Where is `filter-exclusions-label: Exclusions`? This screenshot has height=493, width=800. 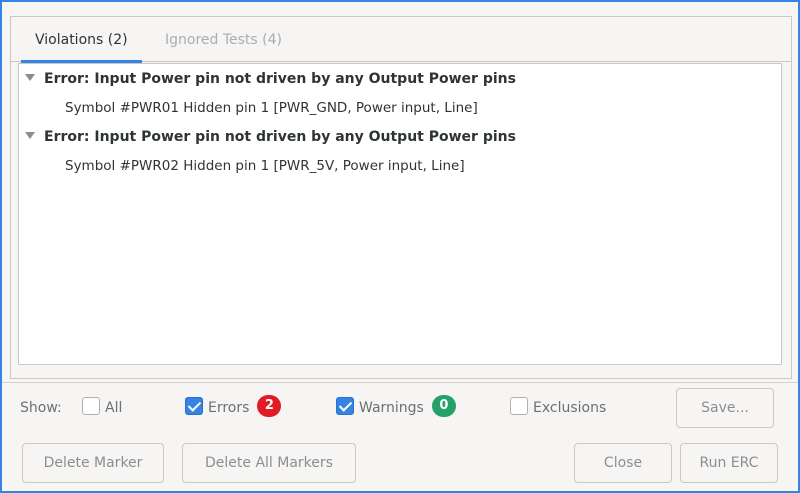 filter-exclusions-label: Exclusions is located at coordinates (570, 408).